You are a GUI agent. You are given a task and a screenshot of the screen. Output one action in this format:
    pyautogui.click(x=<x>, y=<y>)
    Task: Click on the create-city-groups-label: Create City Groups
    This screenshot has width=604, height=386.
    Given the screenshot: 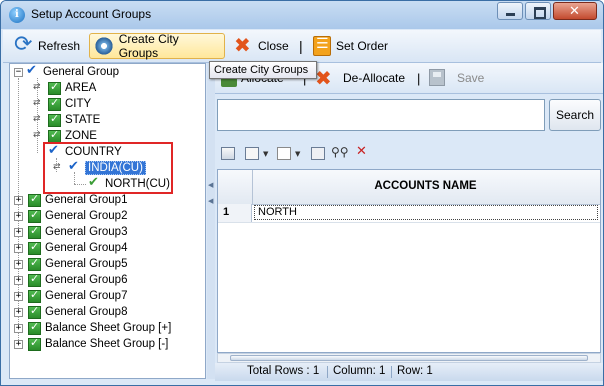 What is the action you would take?
    pyautogui.click(x=148, y=46)
    